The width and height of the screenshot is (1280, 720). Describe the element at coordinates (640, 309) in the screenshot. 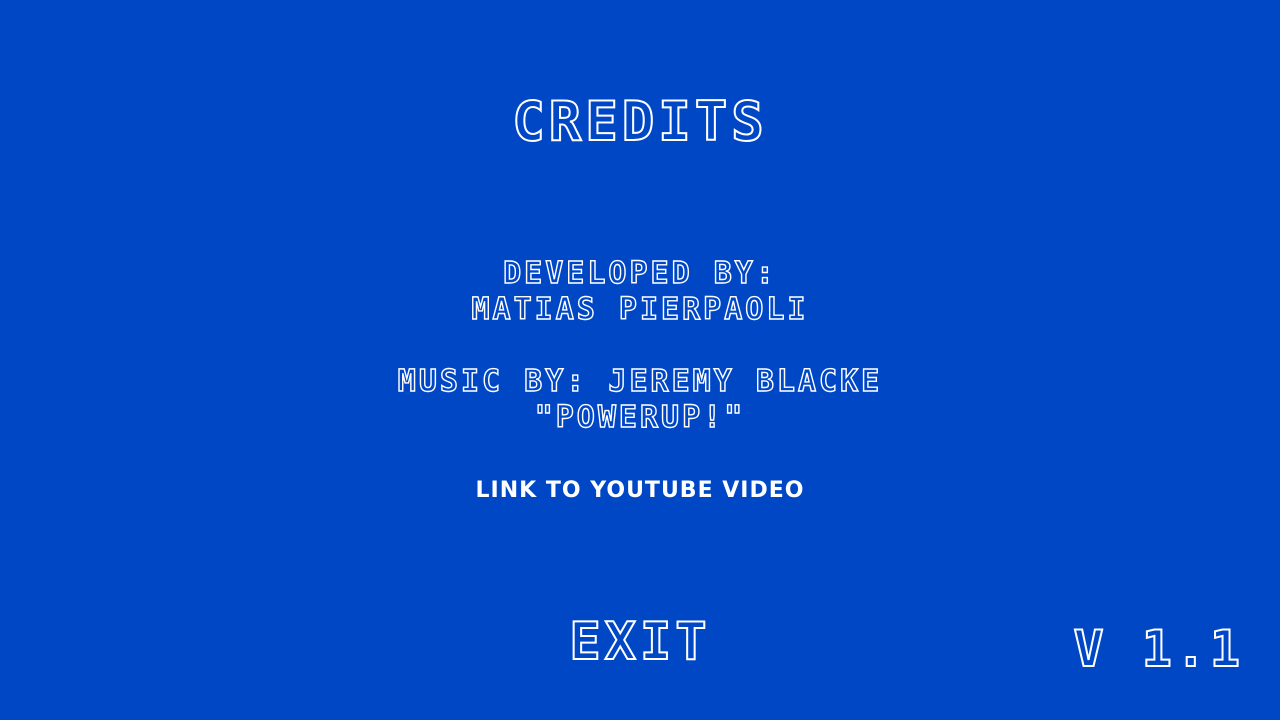

I see `developer-name: MATIAS PIERPAOLI` at that location.